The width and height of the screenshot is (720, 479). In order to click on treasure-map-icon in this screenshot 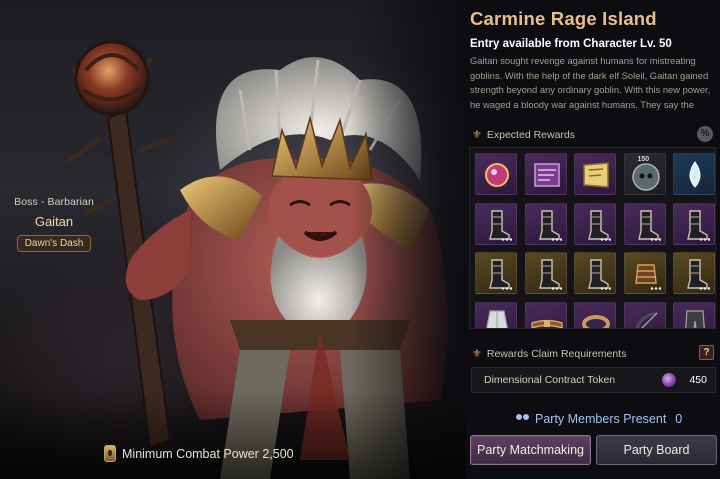, I will do `click(596, 175)`.